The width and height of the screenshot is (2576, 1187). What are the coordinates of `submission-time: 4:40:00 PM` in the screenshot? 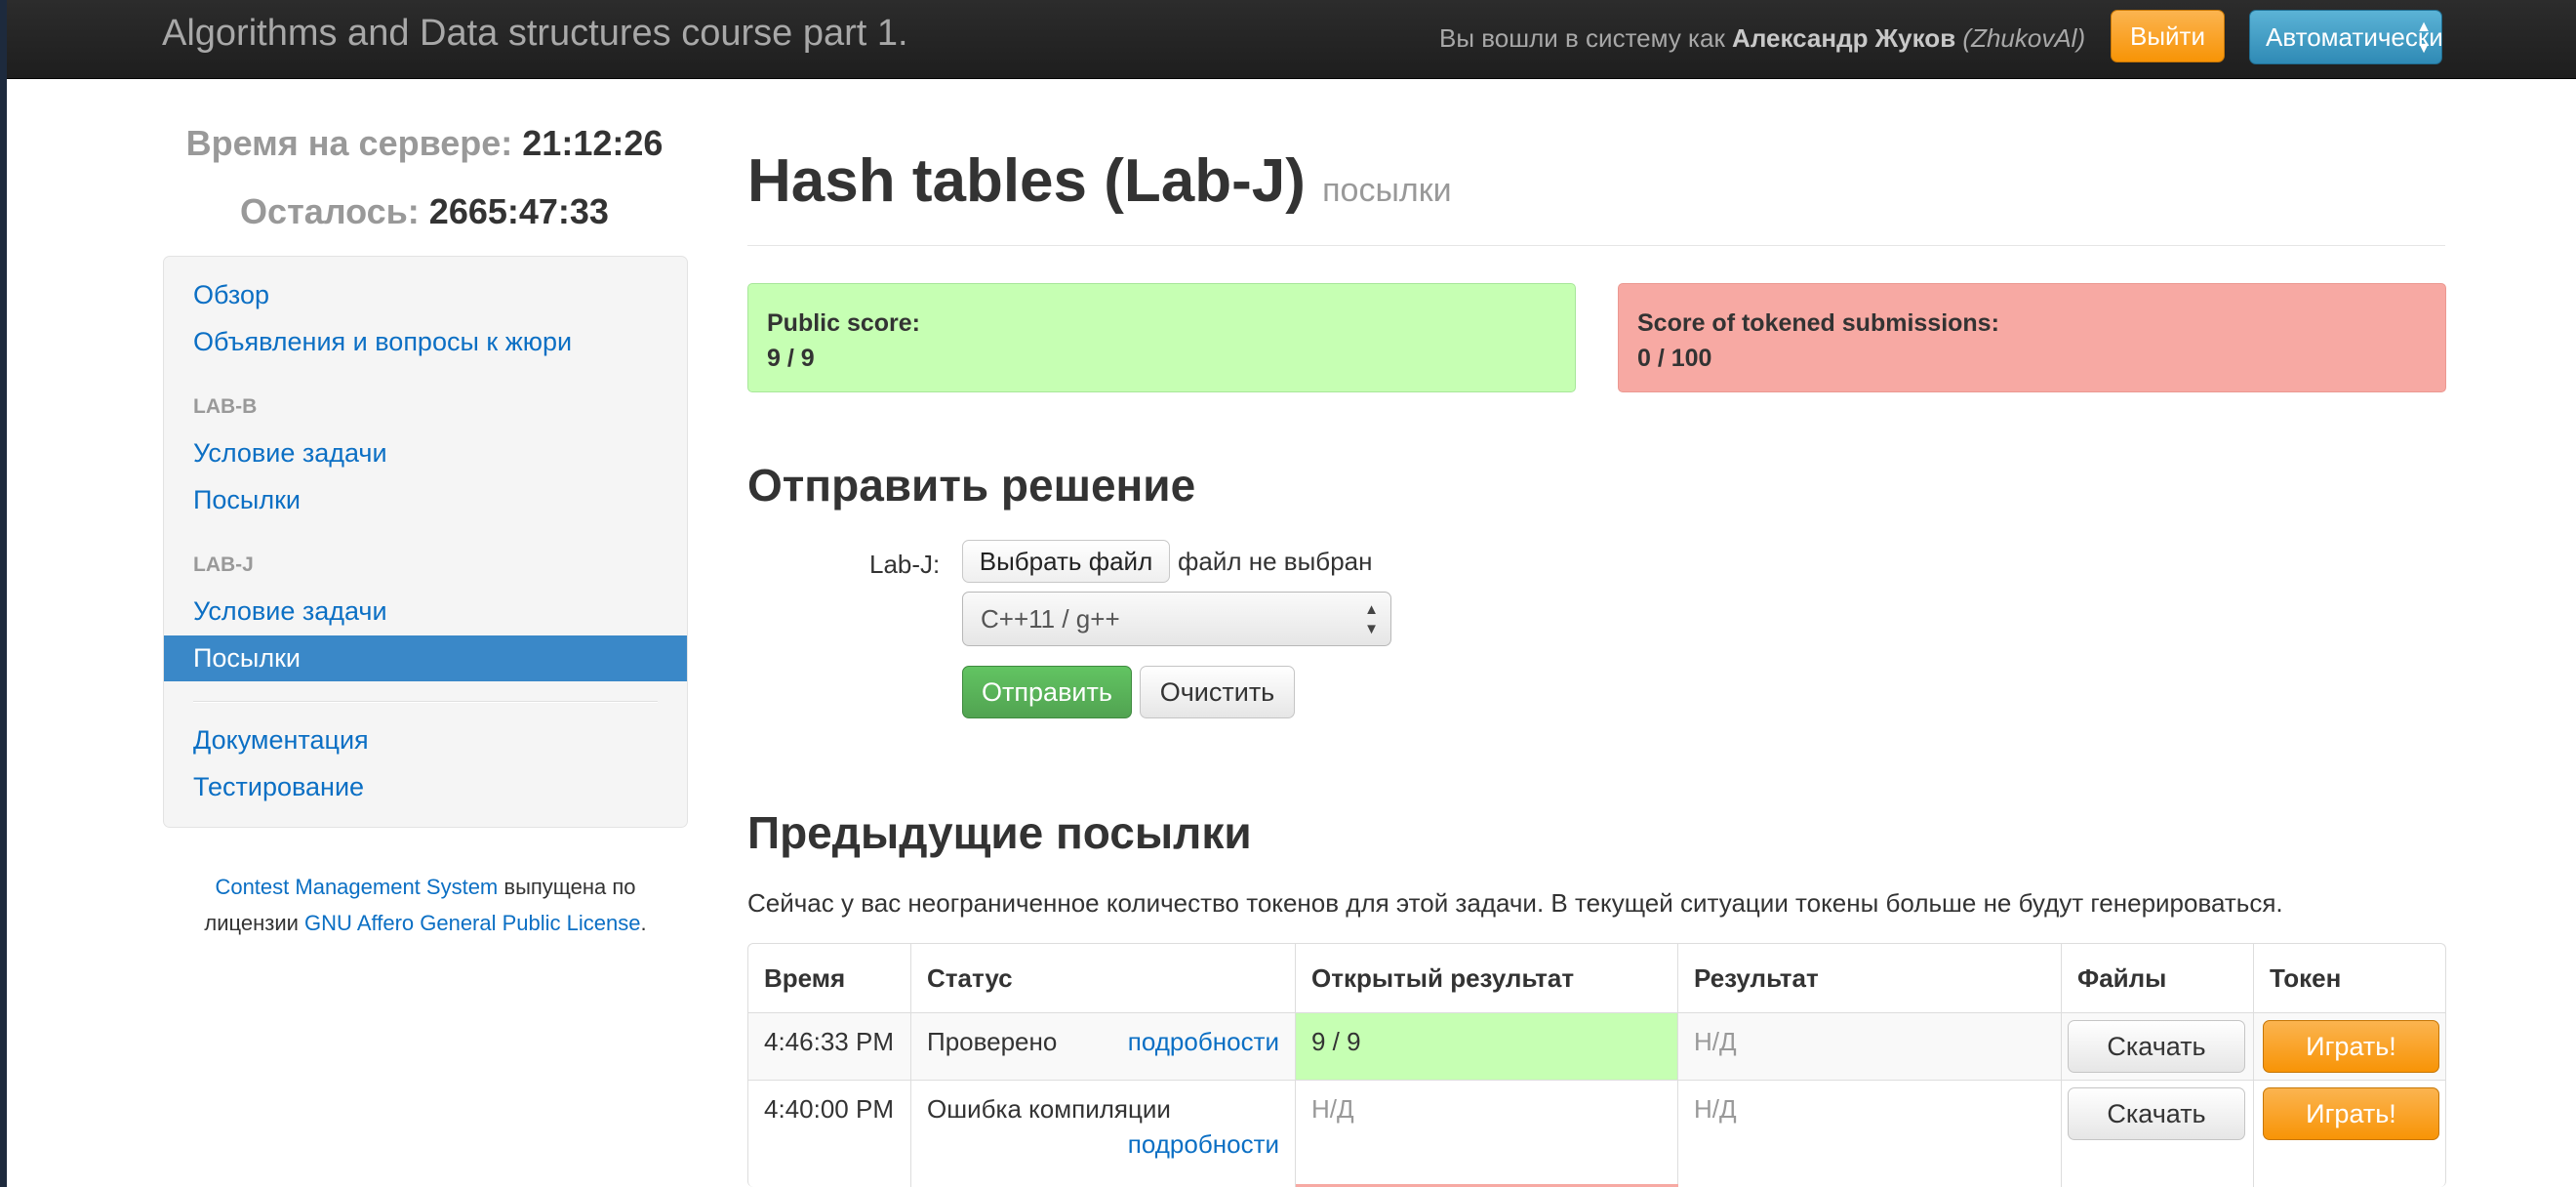 It's located at (829, 1134).